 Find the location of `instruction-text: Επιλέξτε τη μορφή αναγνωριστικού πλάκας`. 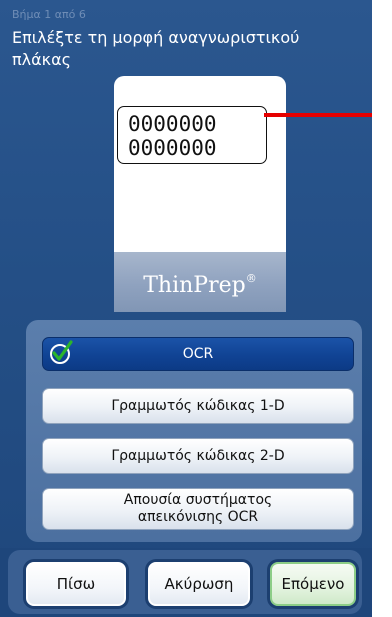

instruction-text: Επιλέξτε τη μορφή αναγνωριστικού πλάκας is located at coordinates (156, 48).